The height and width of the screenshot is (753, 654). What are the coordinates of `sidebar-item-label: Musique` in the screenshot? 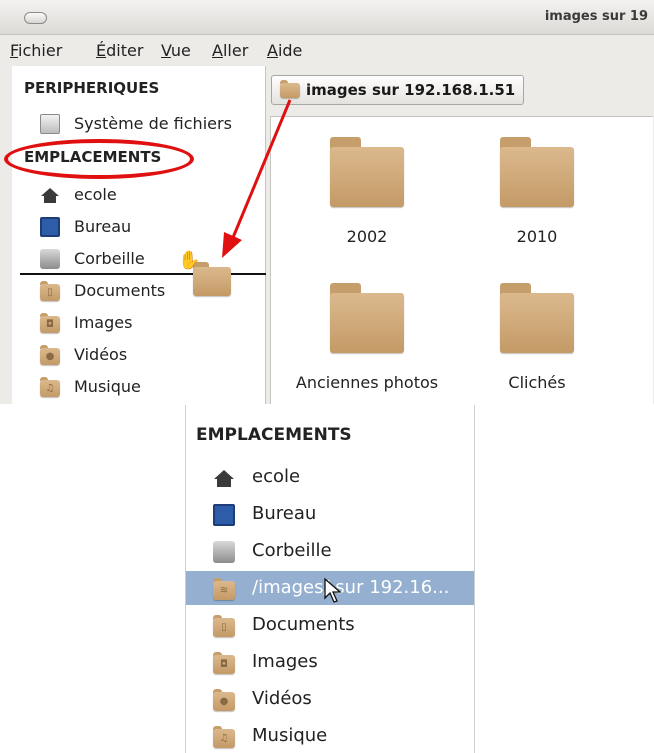 It's located at (290, 735).